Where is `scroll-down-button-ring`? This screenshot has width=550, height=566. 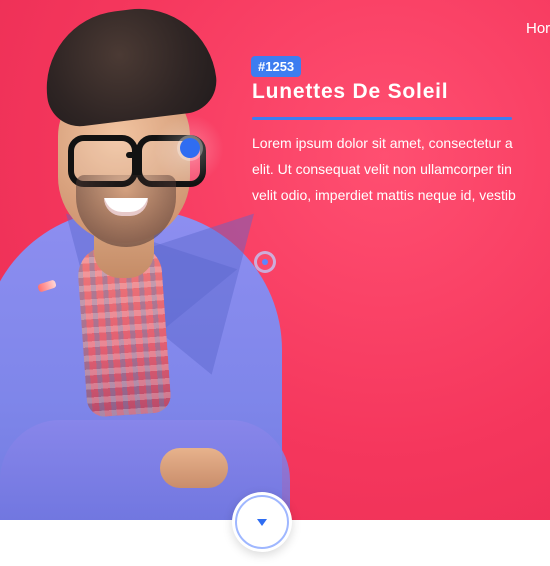 scroll-down-button-ring is located at coordinates (262, 522).